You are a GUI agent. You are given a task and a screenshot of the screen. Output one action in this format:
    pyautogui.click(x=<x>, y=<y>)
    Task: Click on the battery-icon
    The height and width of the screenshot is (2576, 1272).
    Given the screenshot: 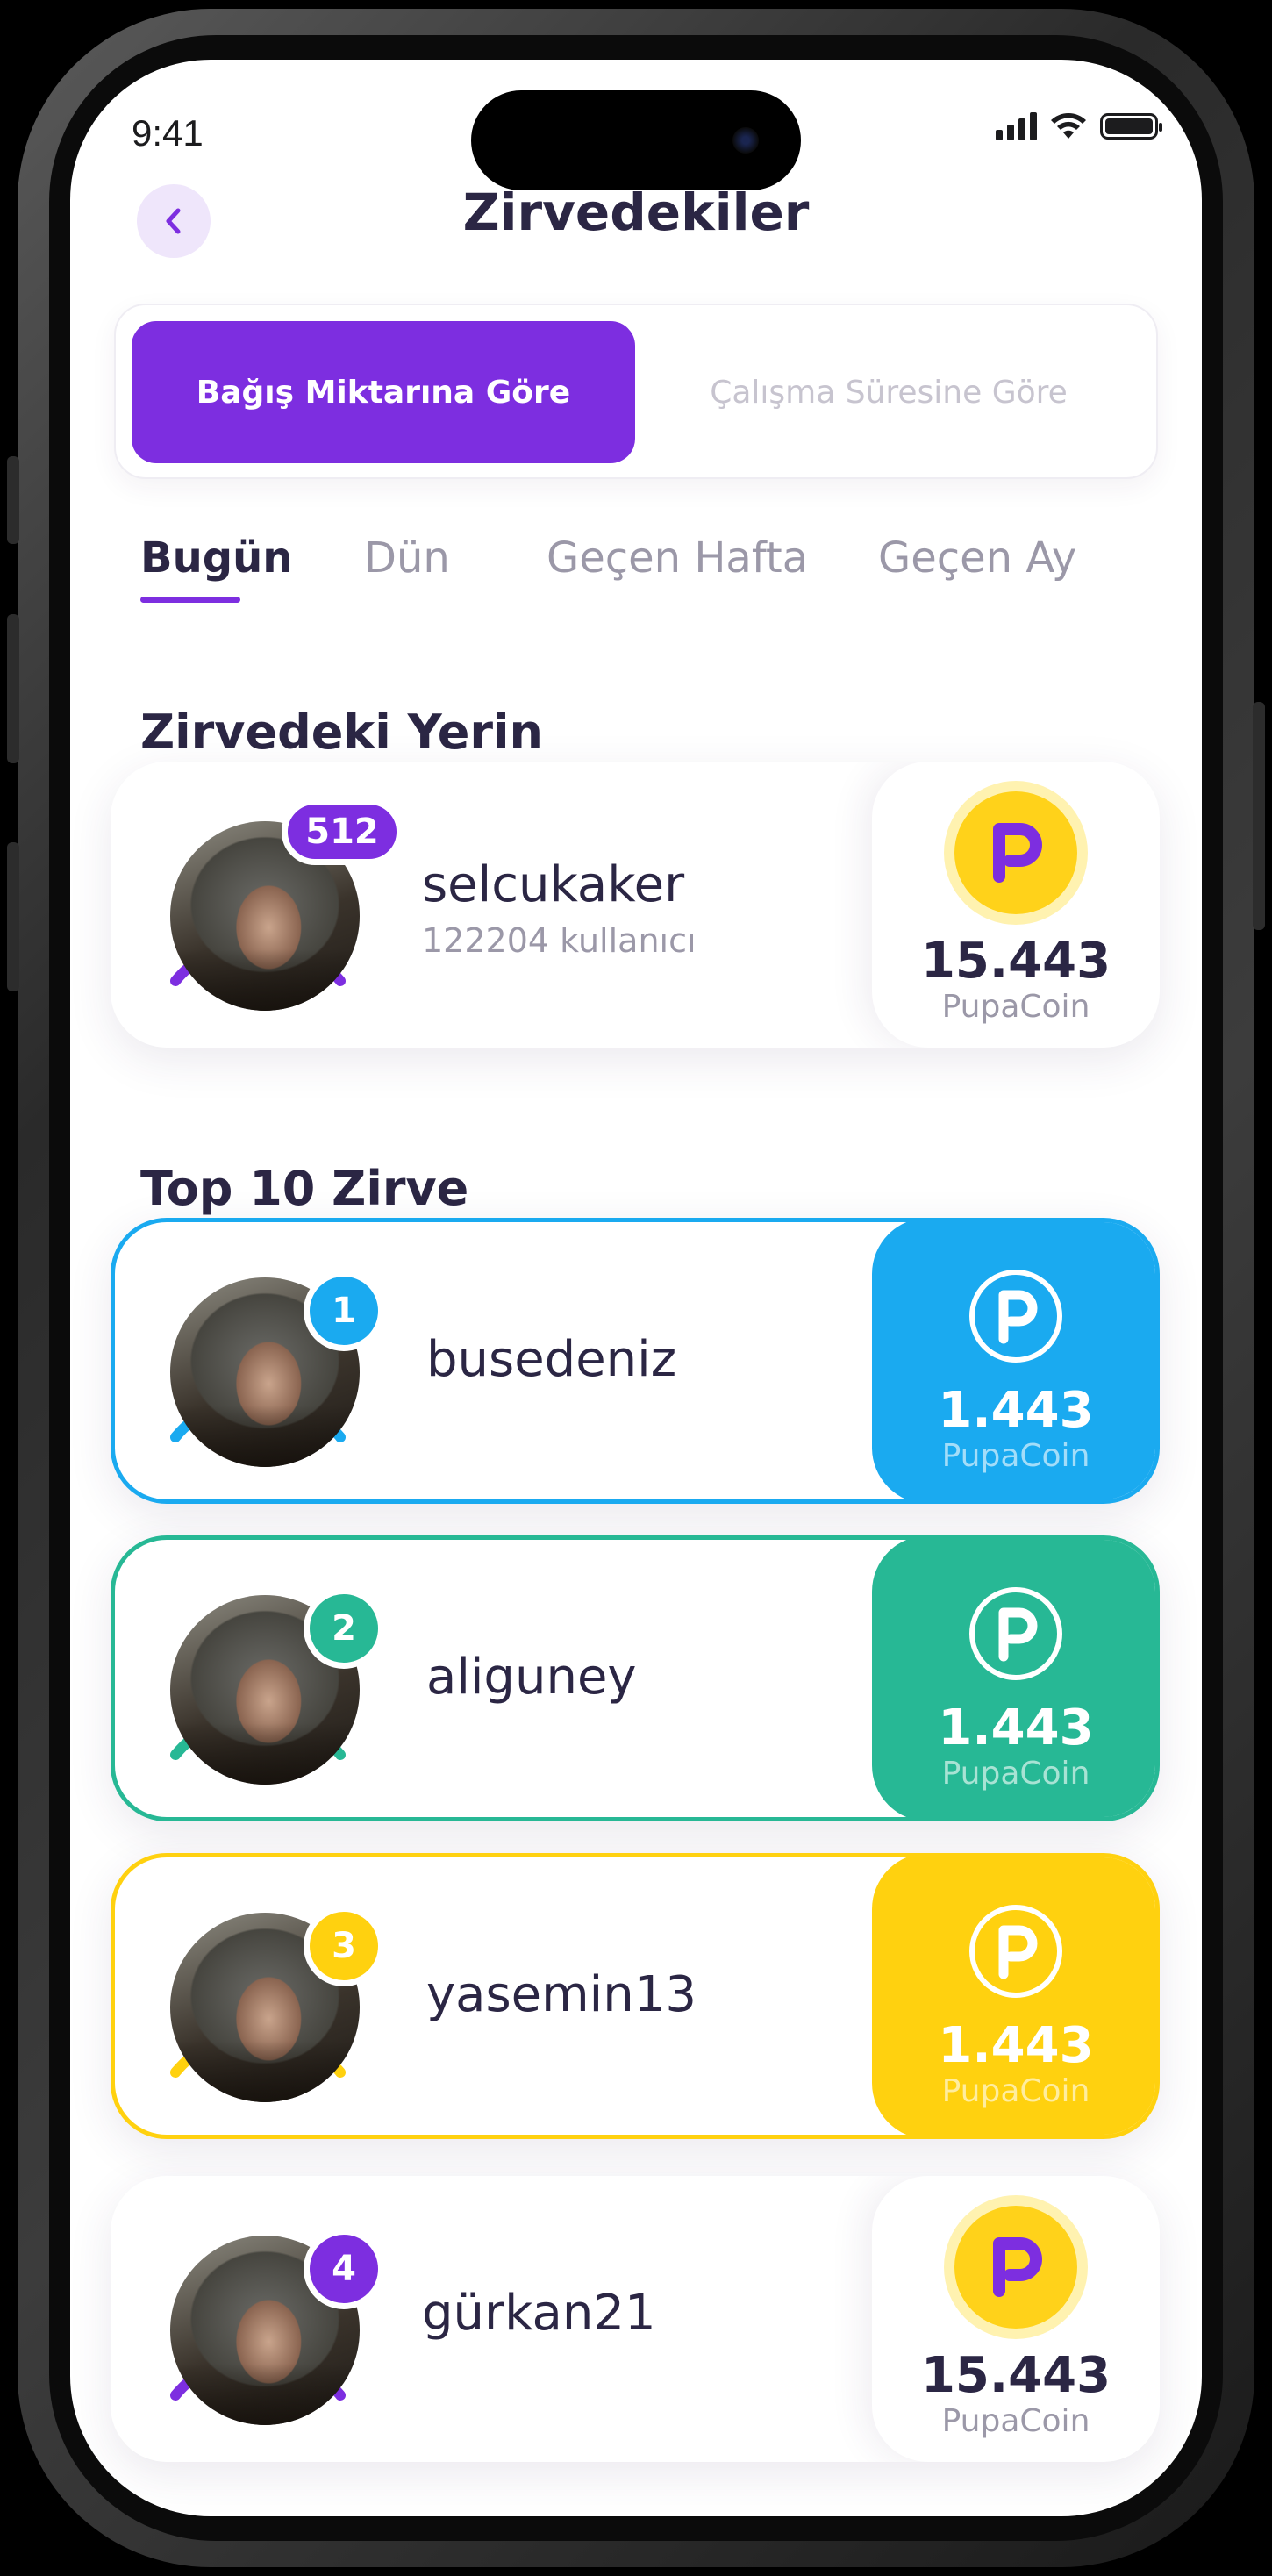 What is the action you would take?
    pyautogui.click(x=1131, y=126)
    